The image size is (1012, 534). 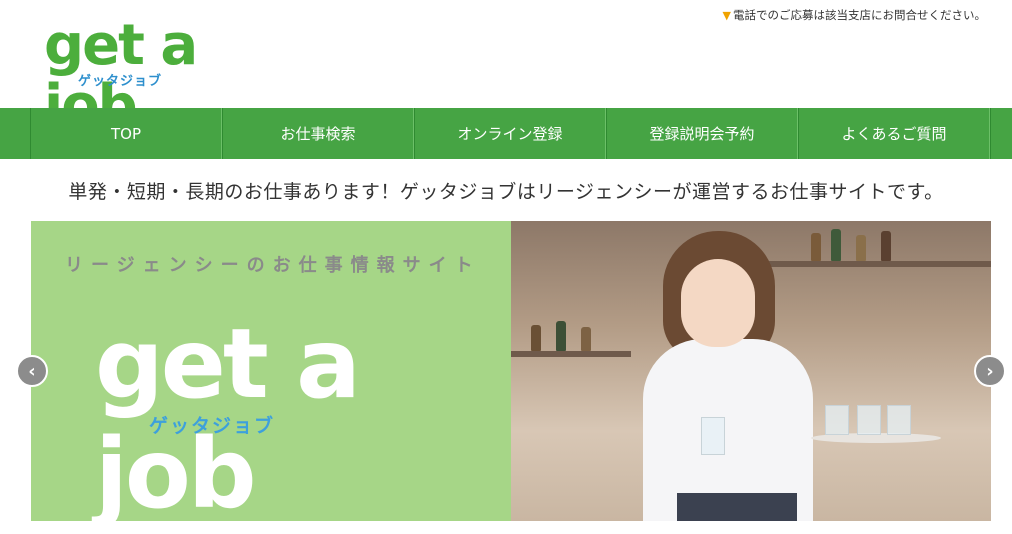 What do you see at coordinates (859, 15) in the screenshot?
I see `phone-notice-text: 電話でのご応募は該当支店にお問合せください。` at bounding box center [859, 15].